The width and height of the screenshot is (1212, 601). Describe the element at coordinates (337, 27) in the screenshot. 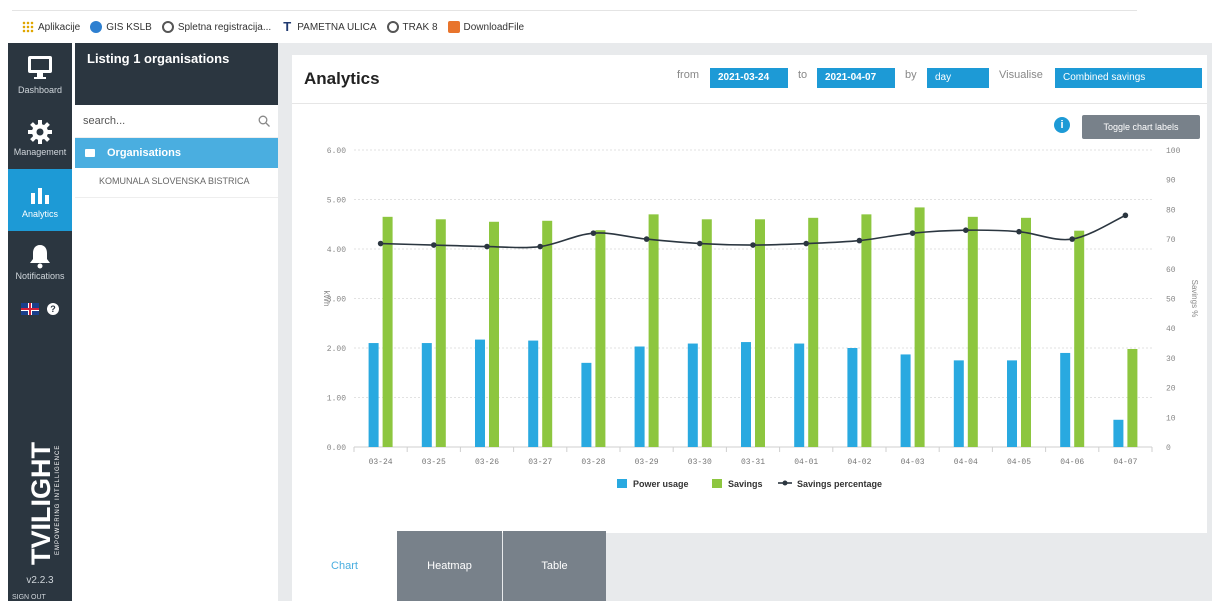

I see `bookmark-label: PAMETNA ULICA` at that location.